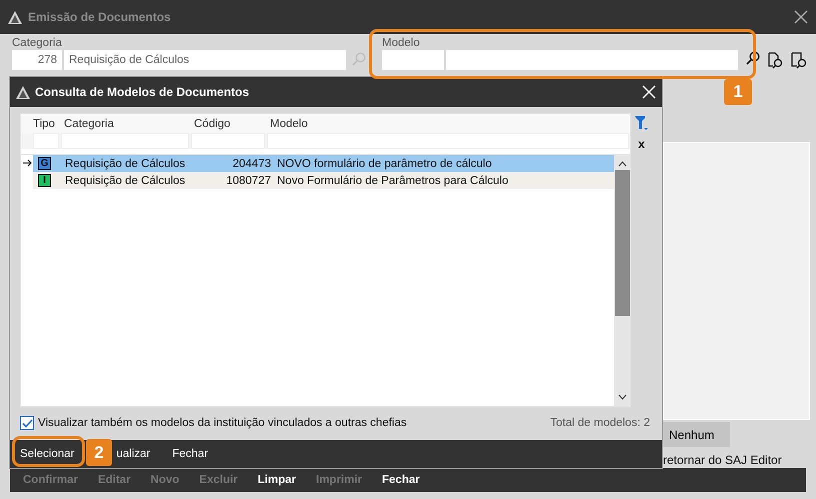 The image size is (816, 499). Describe the element at coordinates (248, 180) in the screenshot. I see `table-cell-text: 1080727` at that location.